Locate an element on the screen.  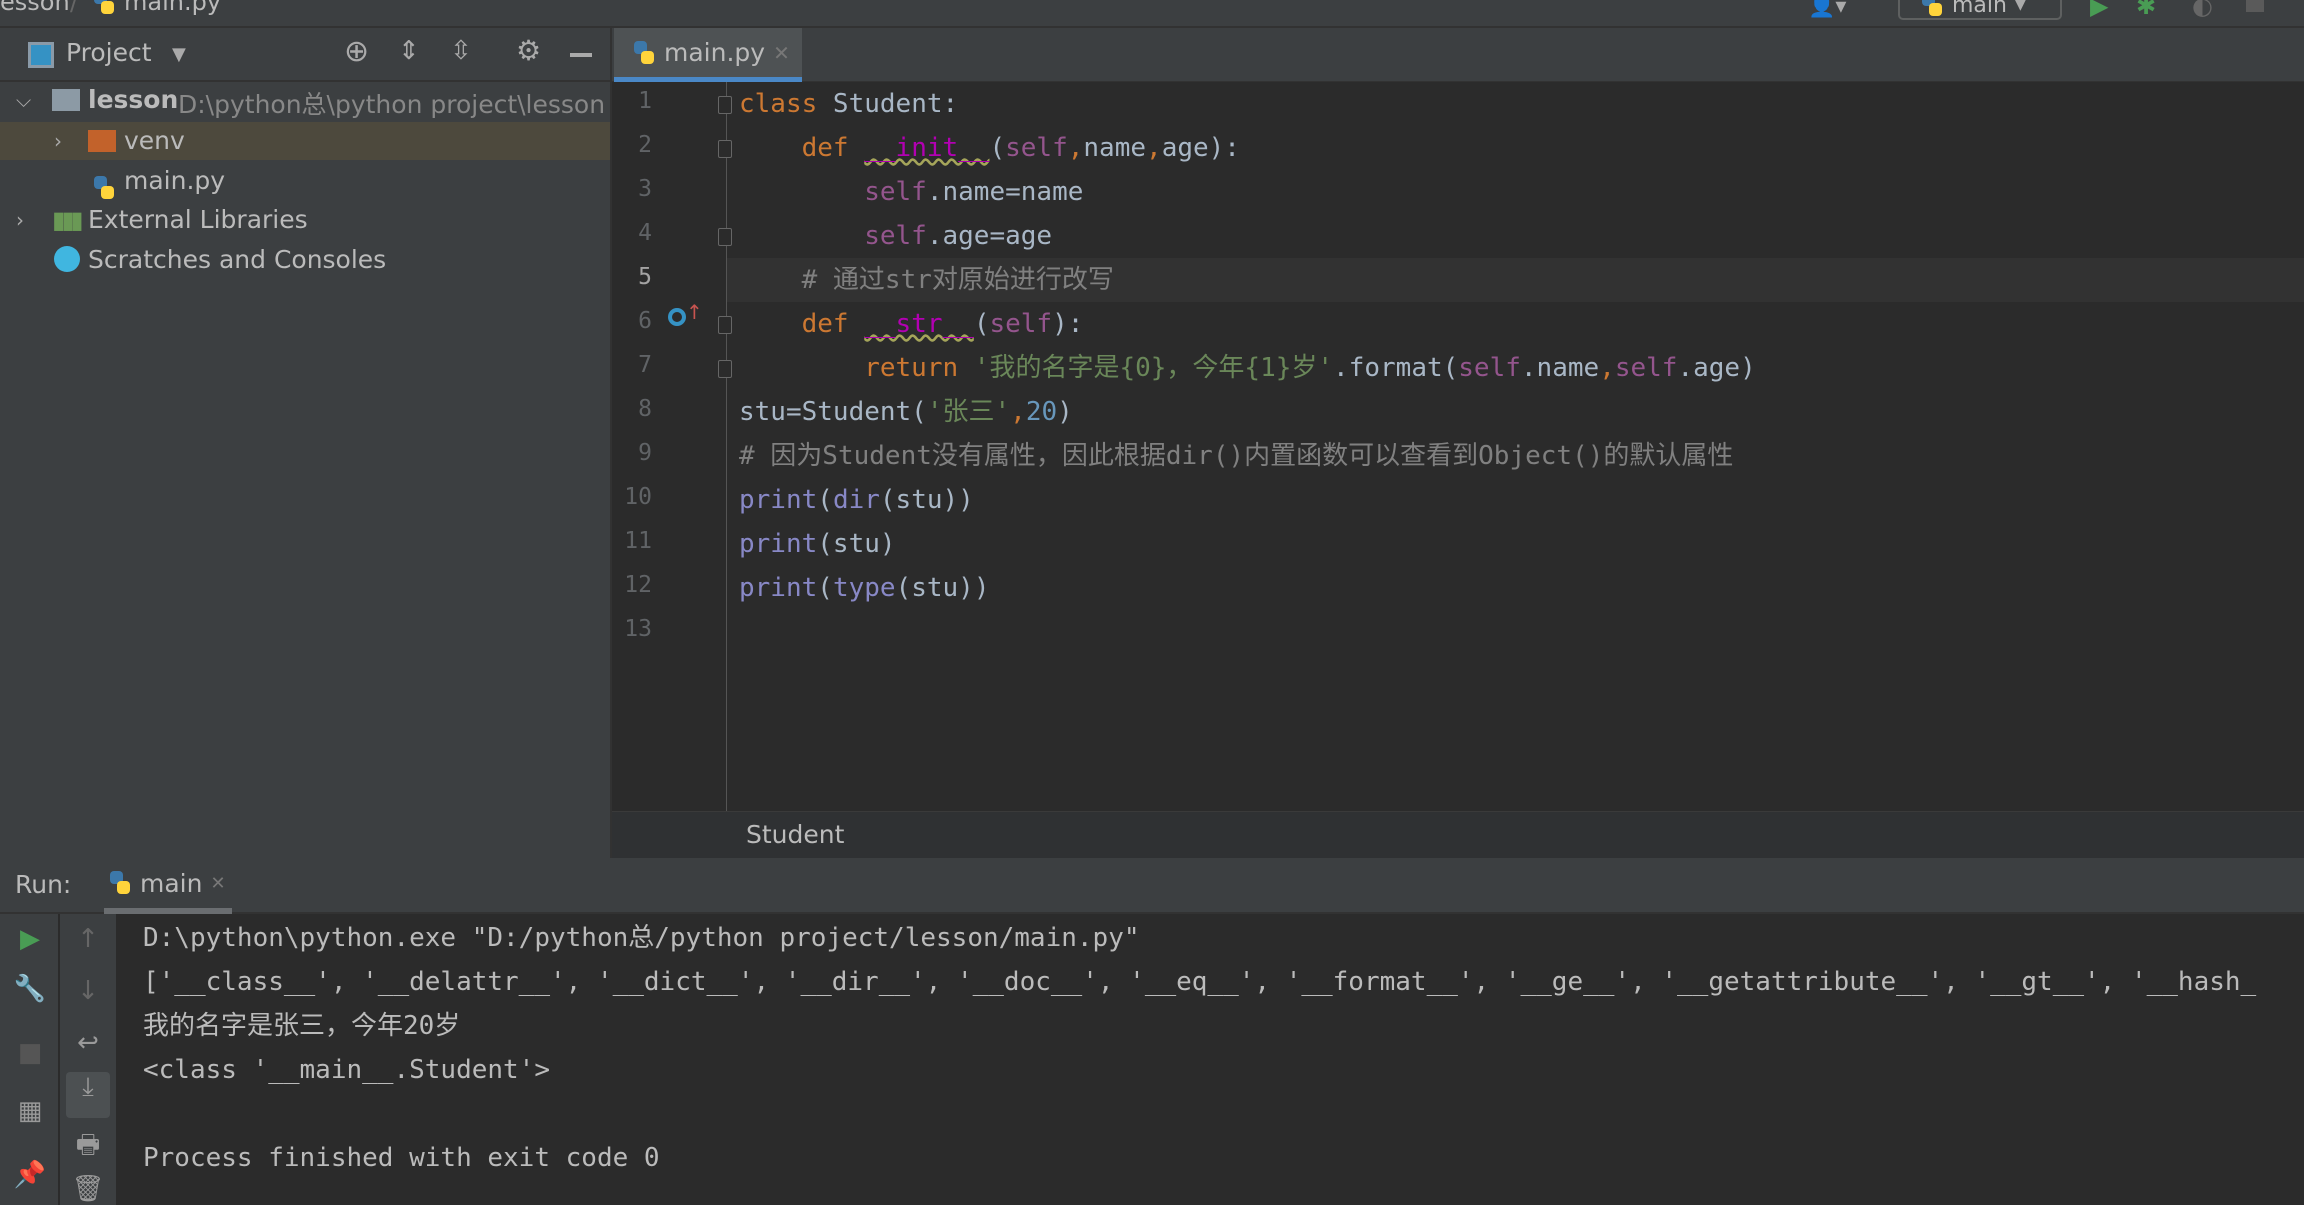
locate-icon: ⊕ is located at coordinates (356, 51).